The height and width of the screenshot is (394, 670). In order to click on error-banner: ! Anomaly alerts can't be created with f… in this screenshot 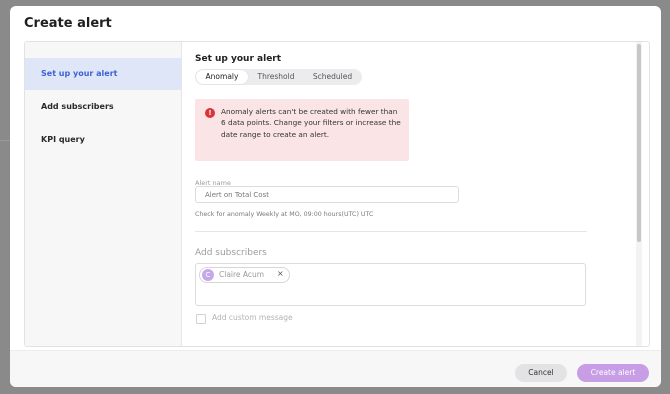, I will do `click(302, 130)`.